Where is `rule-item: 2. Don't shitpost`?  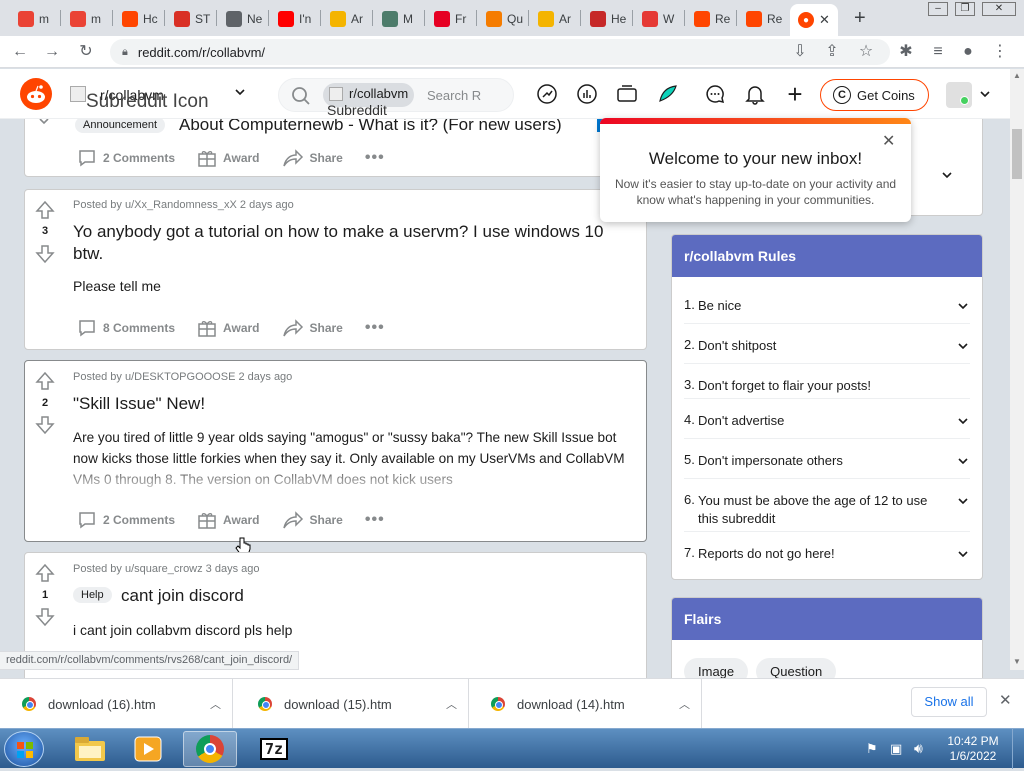
rule-item: 2. Don't shitpost is located at coordinates (827, 346).